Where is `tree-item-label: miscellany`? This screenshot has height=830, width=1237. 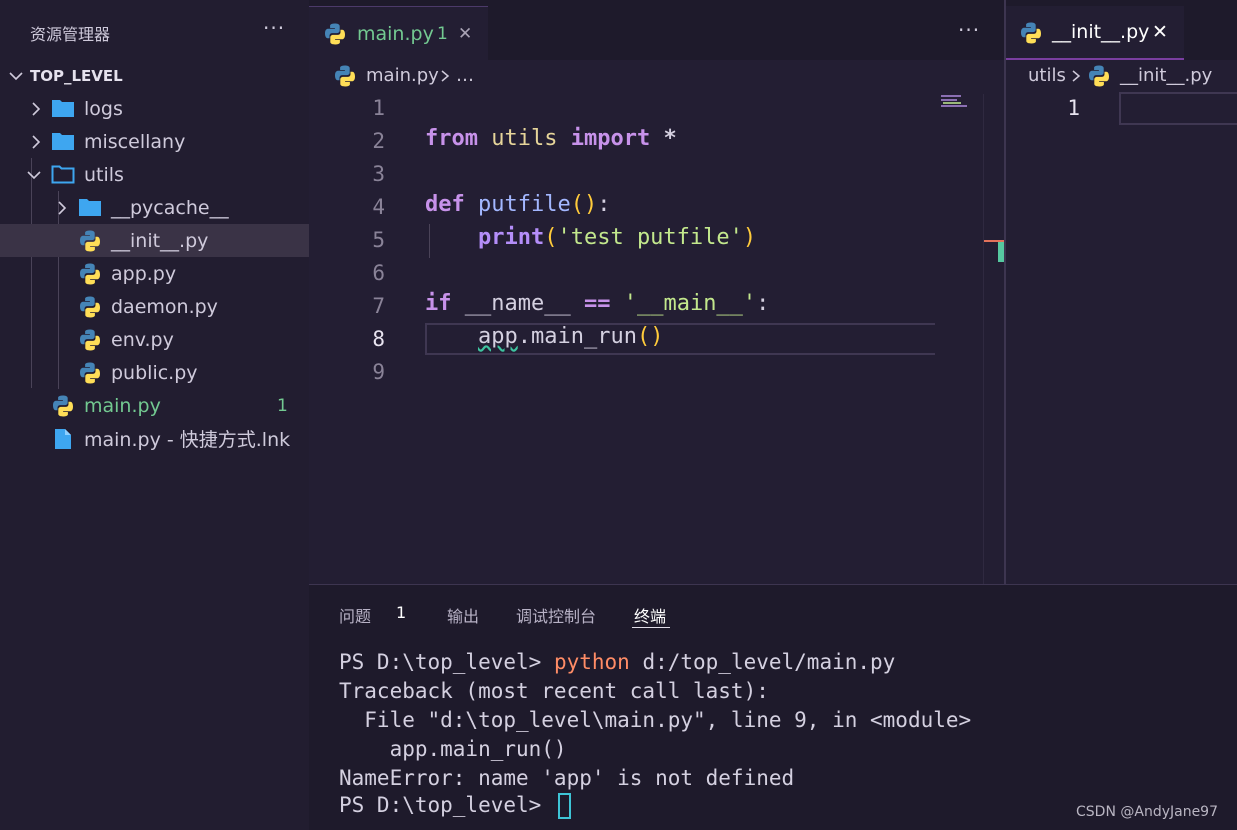
tree-item-label: miscellany is located at coordinates (135, 141).